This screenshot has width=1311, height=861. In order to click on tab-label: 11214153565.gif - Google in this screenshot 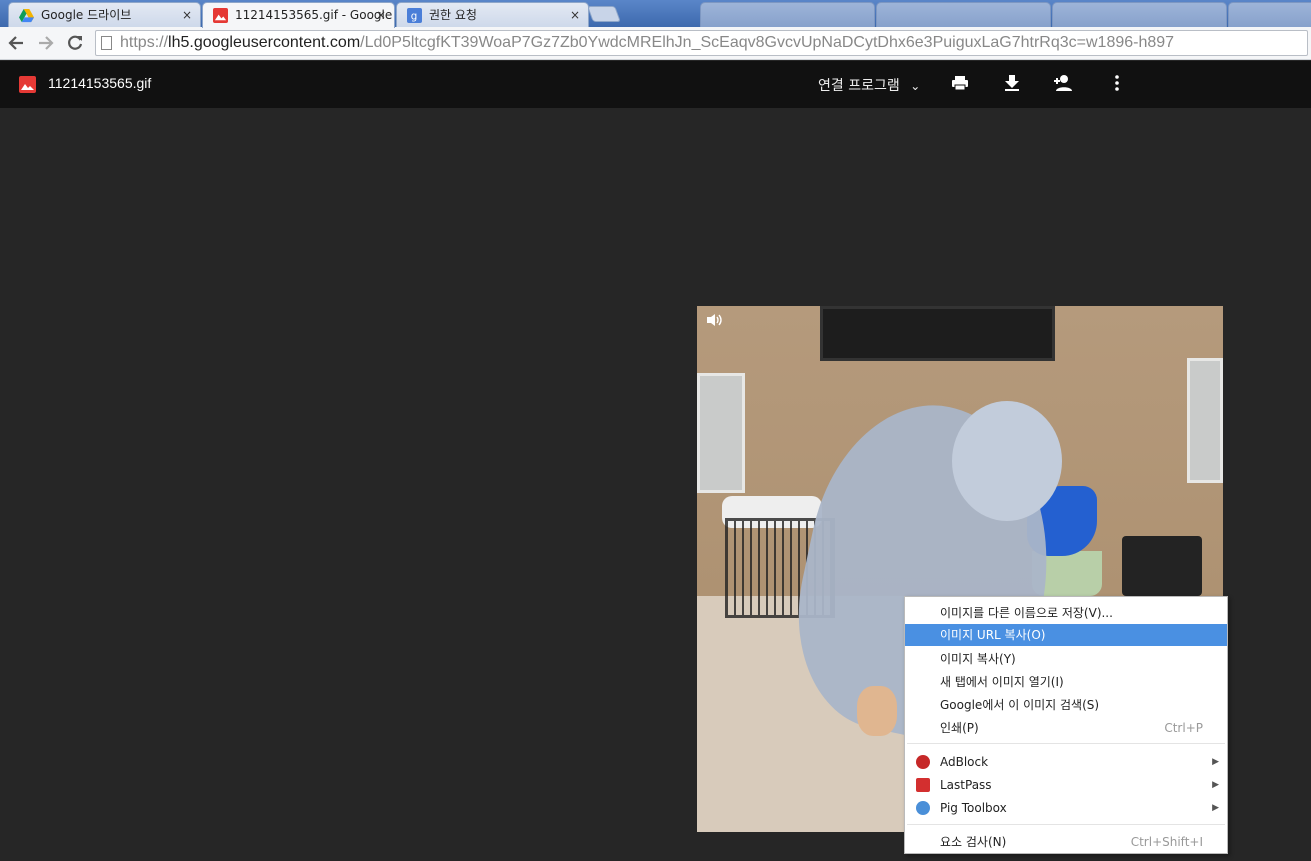, I will do `click(314, 15)`.